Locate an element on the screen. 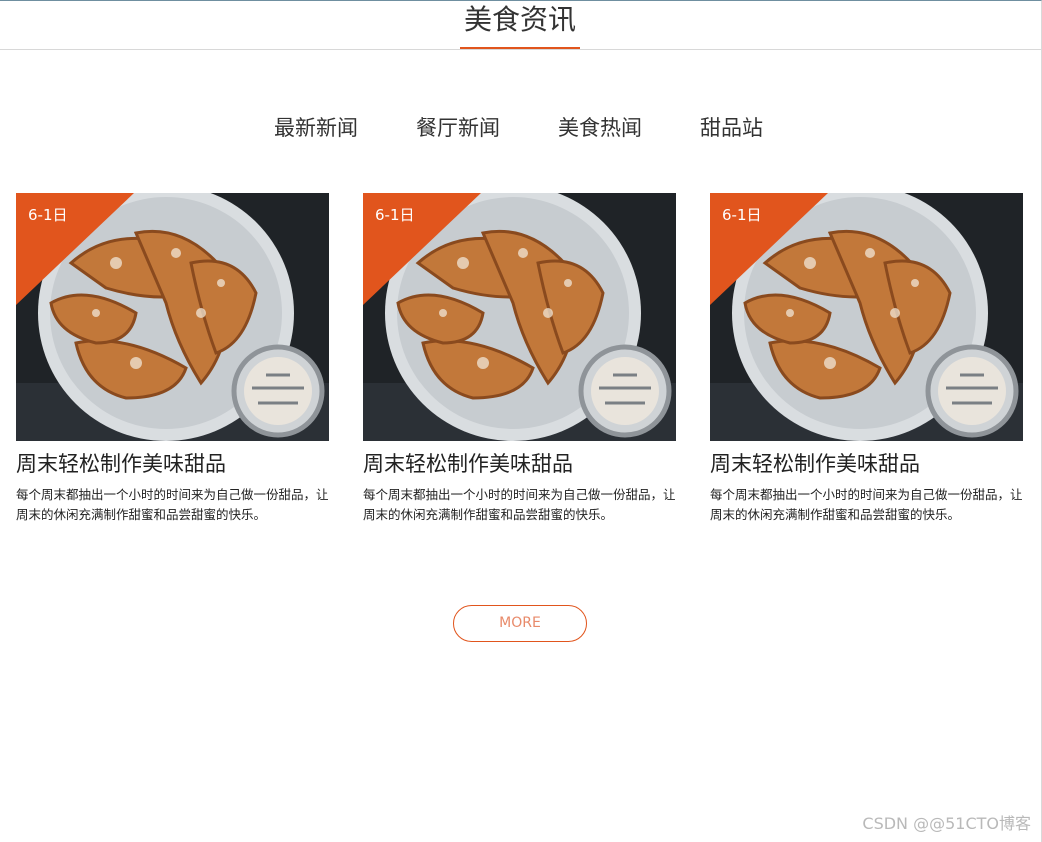 This screenshot has height=842, width=1042. news-tabs: 最新新闻 餐厅新闻 美食热闻 甜品站 is located at coordinates (520, 128).